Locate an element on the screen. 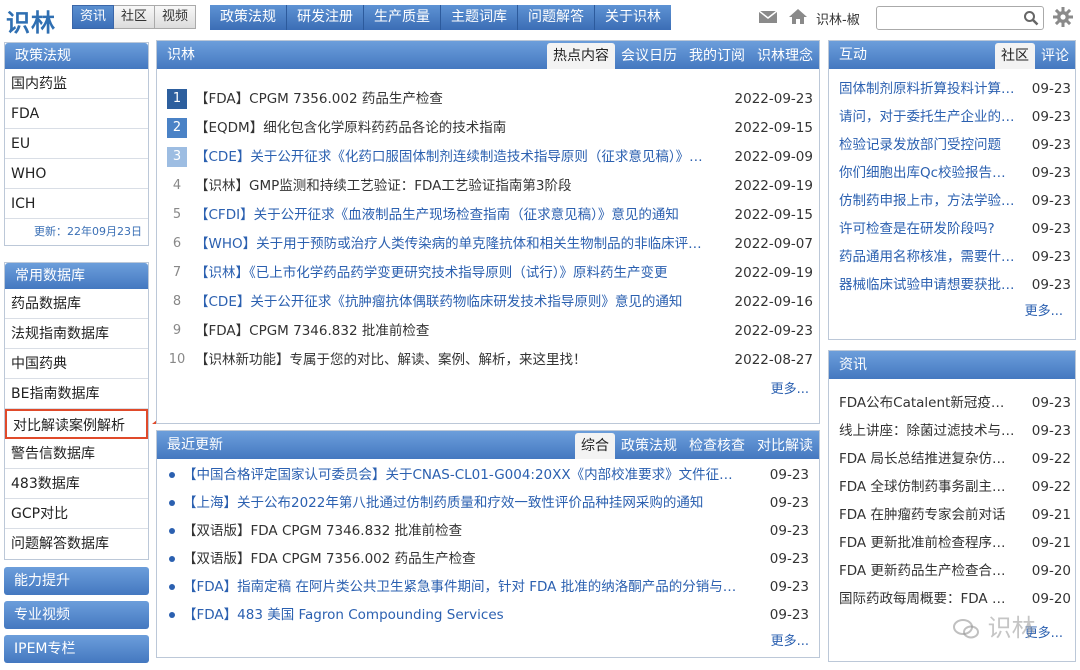 The width and height of the screenshot is (1080, 670). video-button: 专业视频 is located at coordinates (76, 615).